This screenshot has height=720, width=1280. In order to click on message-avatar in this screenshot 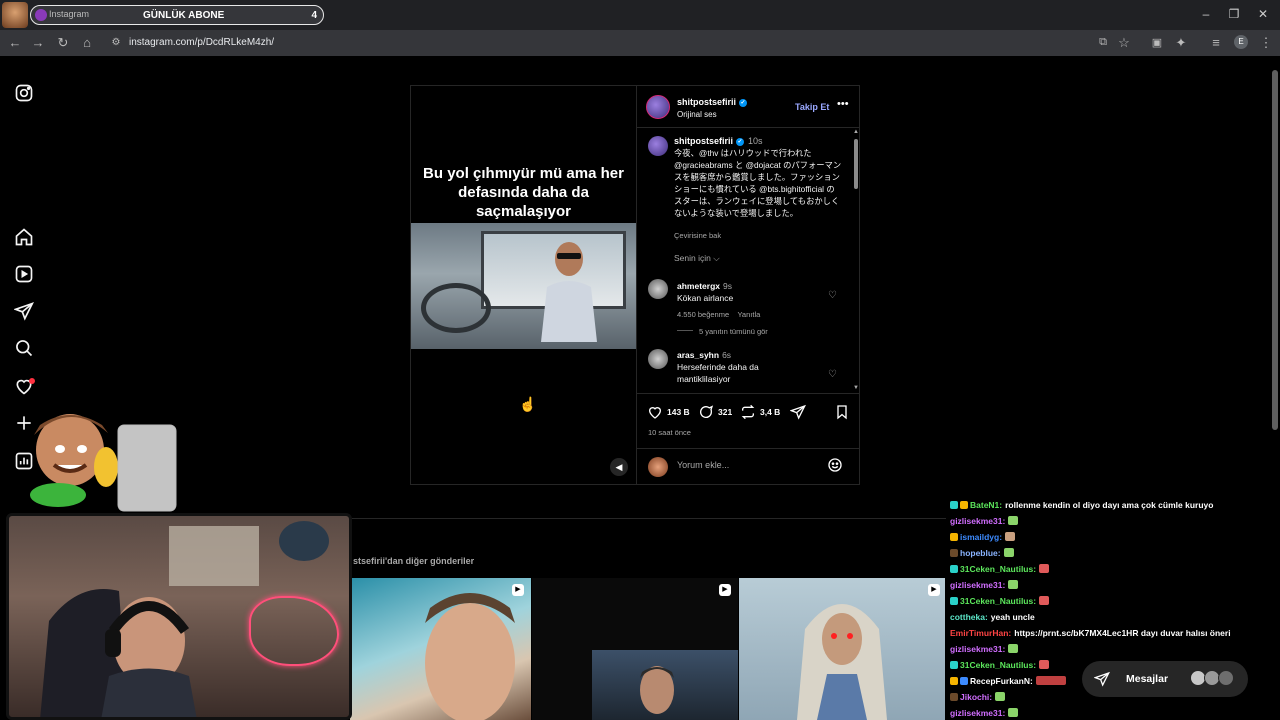, I will do `click(1226, 678)`.